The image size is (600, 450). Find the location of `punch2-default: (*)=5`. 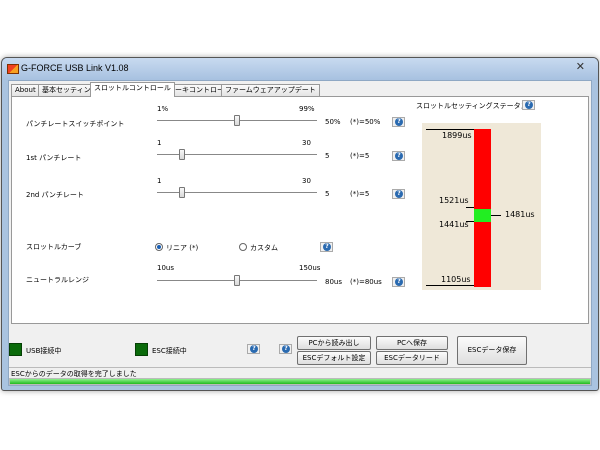

punch2-default: (*)=5 is located at coordinates (360, 194).